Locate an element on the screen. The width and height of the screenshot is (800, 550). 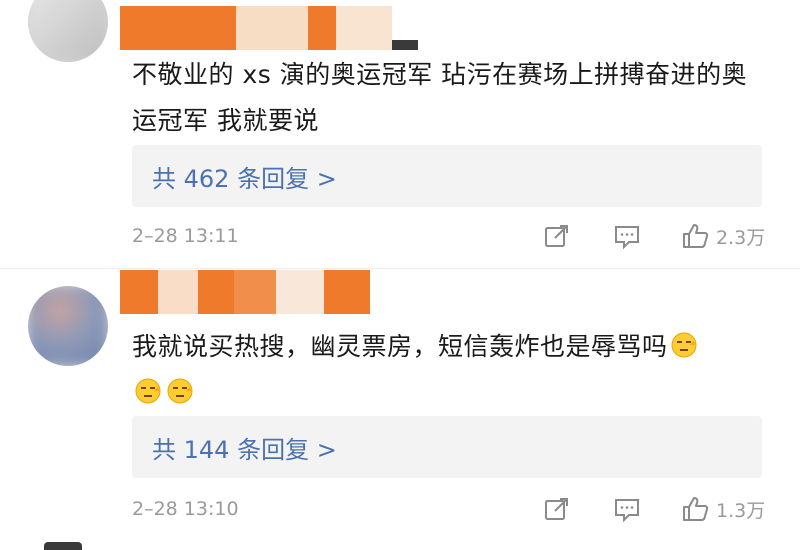
comment-date: 2–28 13:10 is located at coordinates (185, 509).